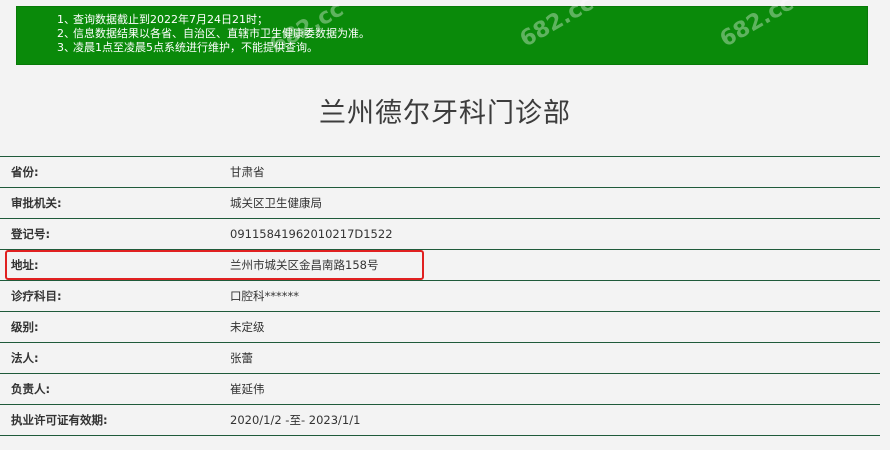 The width and height of the screenshot is (890, 450). Describe the element at coordinates (25, 265) in the screenshot. I see `row-label: 地址:` at that location.